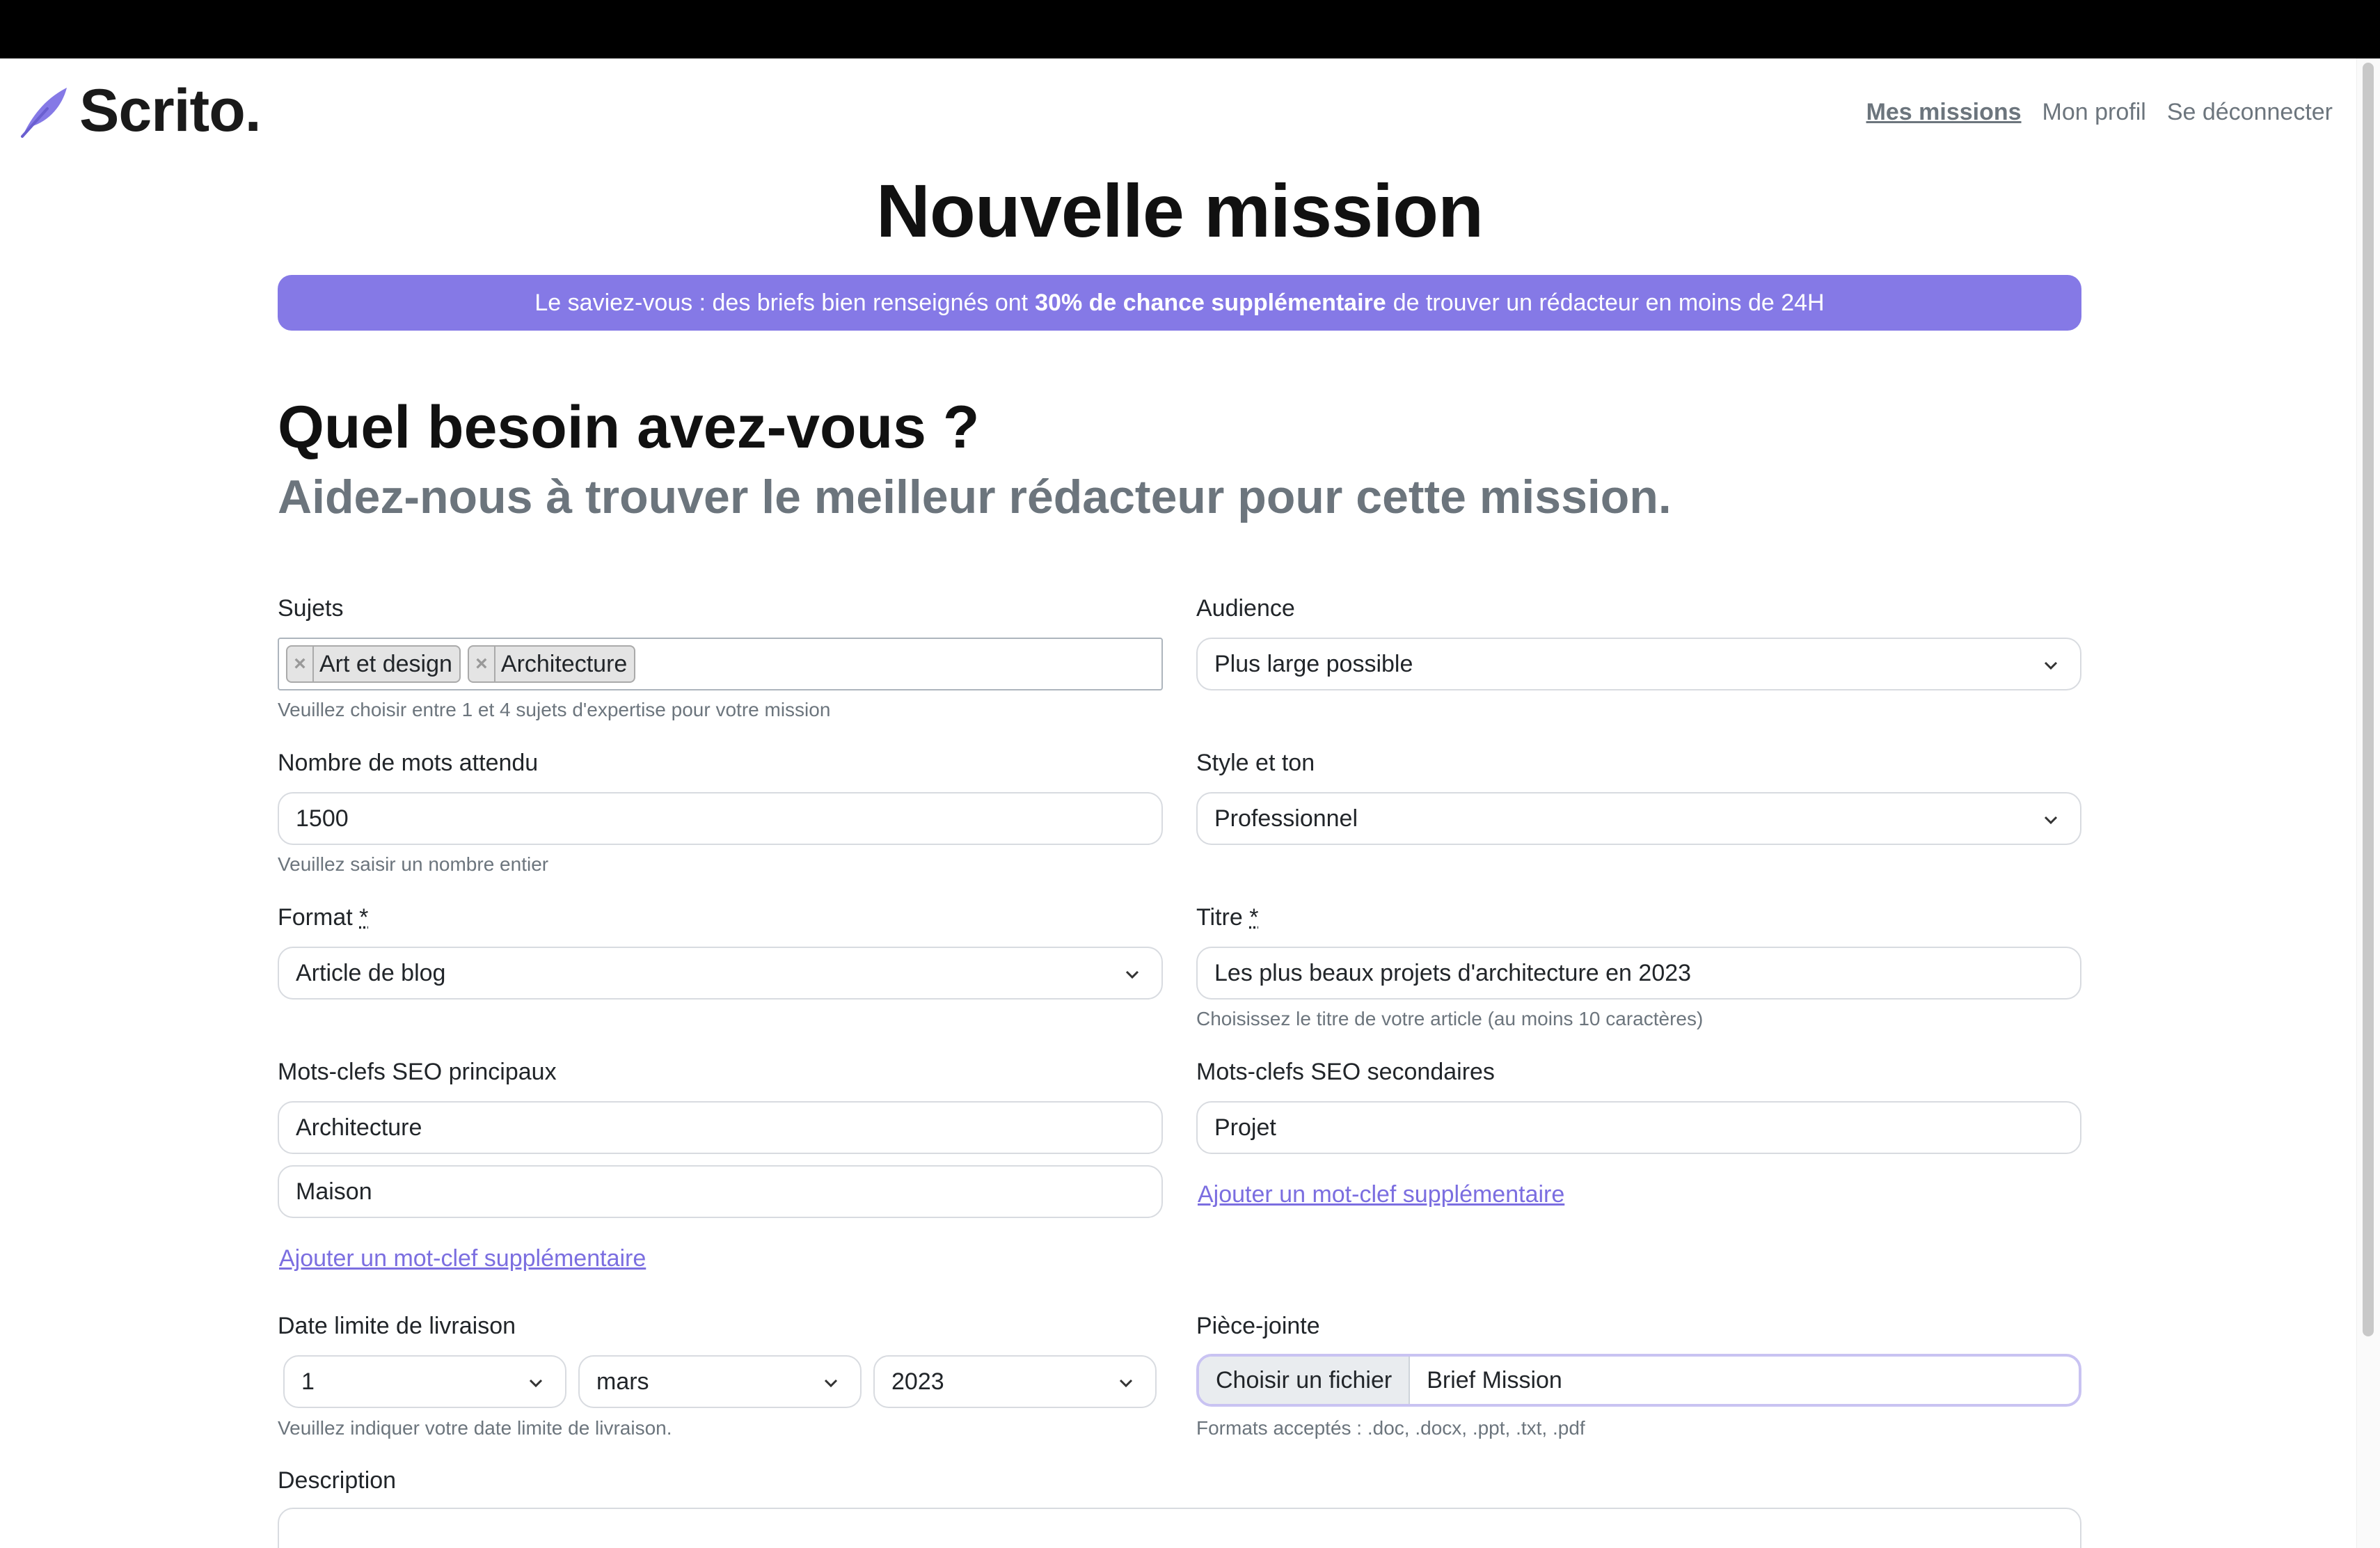 The image size is (2380, 1548). Describe the element at coordinates (322, 818) in the screenshot. I see `mots-value: 1500` at that location.